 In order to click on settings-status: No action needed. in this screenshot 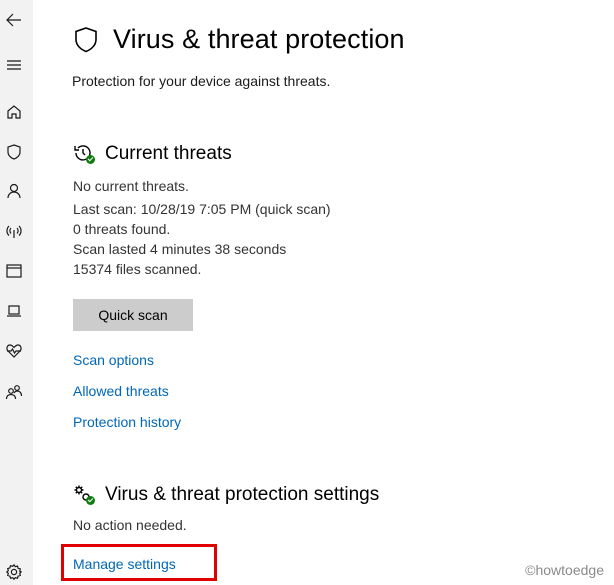, I will do `click(130, 525)`.